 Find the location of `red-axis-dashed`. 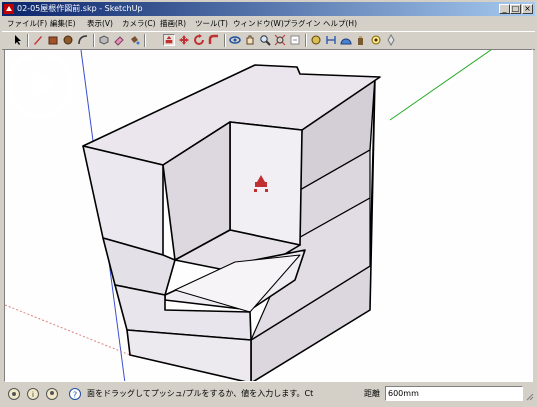

red-axis-dashed is located at coordinates (68, 330).